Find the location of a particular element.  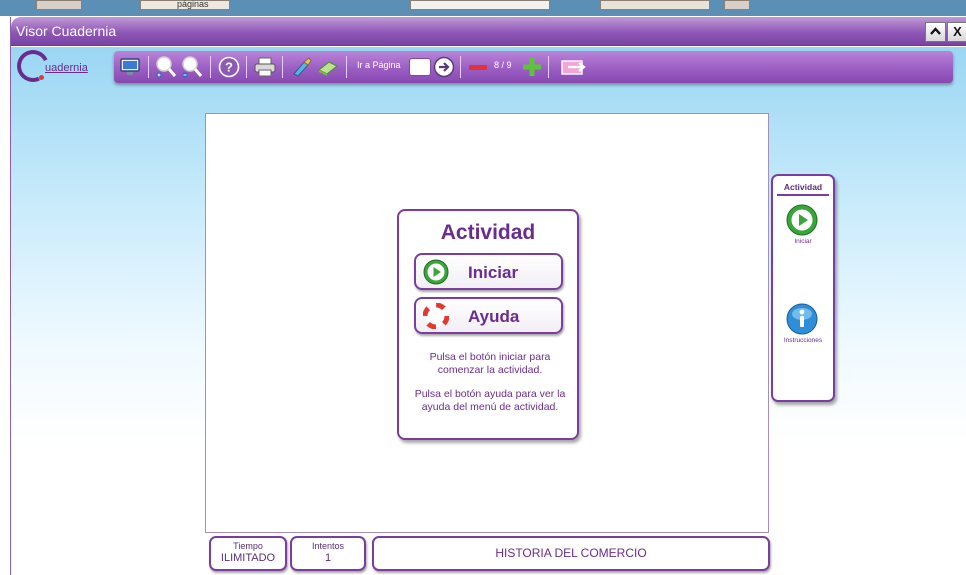

logo-dot is located at coordinates (41, 77).